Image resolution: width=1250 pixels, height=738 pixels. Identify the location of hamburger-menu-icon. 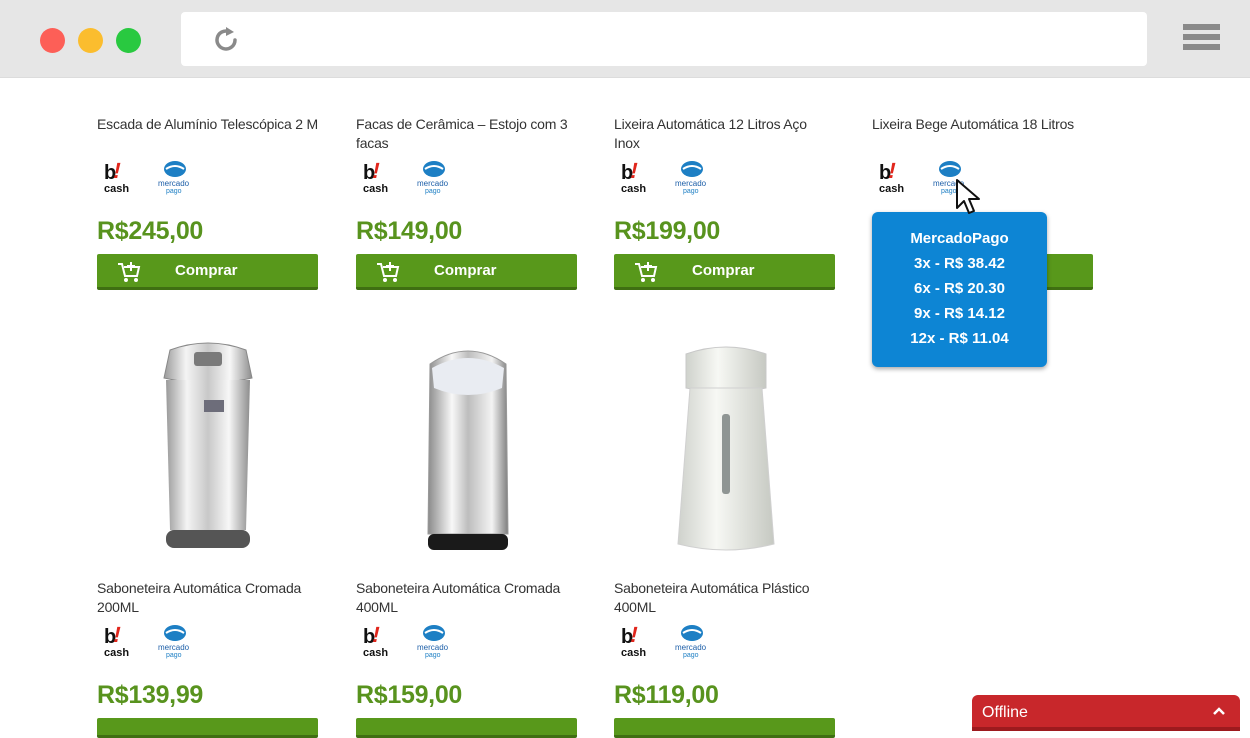
(1201, 39).